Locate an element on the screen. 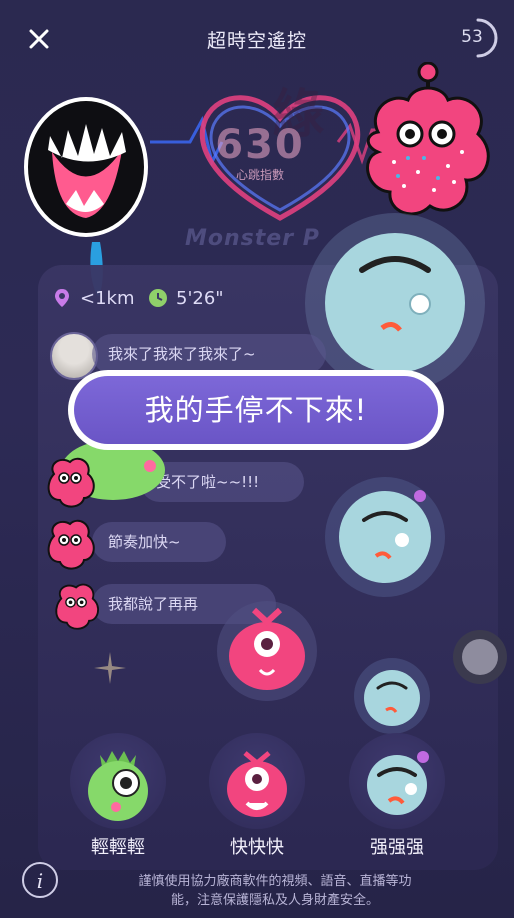 The image size is (514, 918). blue-monster-icon is located at coordinates (398, 783).